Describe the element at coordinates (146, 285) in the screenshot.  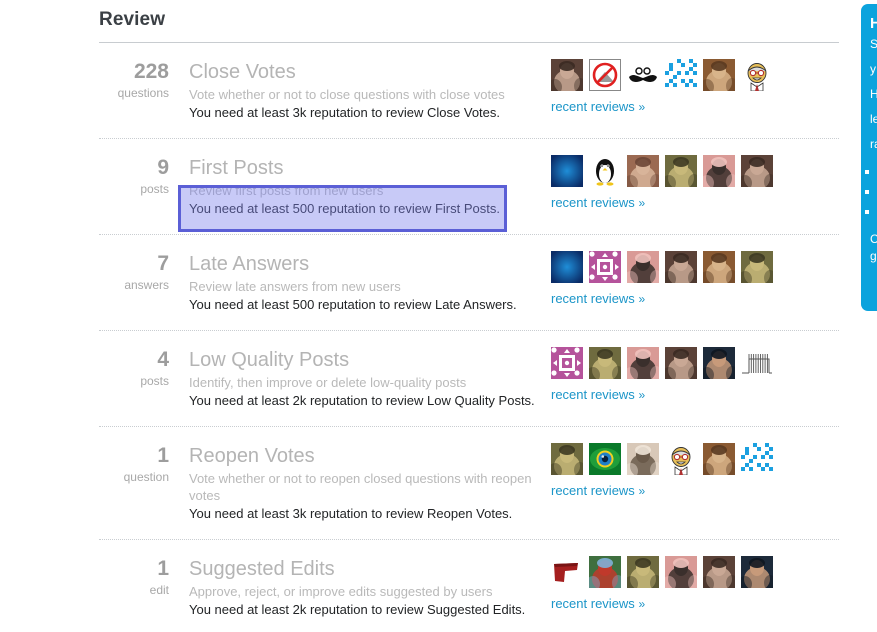
I see `review-count-label: answers` at that location.